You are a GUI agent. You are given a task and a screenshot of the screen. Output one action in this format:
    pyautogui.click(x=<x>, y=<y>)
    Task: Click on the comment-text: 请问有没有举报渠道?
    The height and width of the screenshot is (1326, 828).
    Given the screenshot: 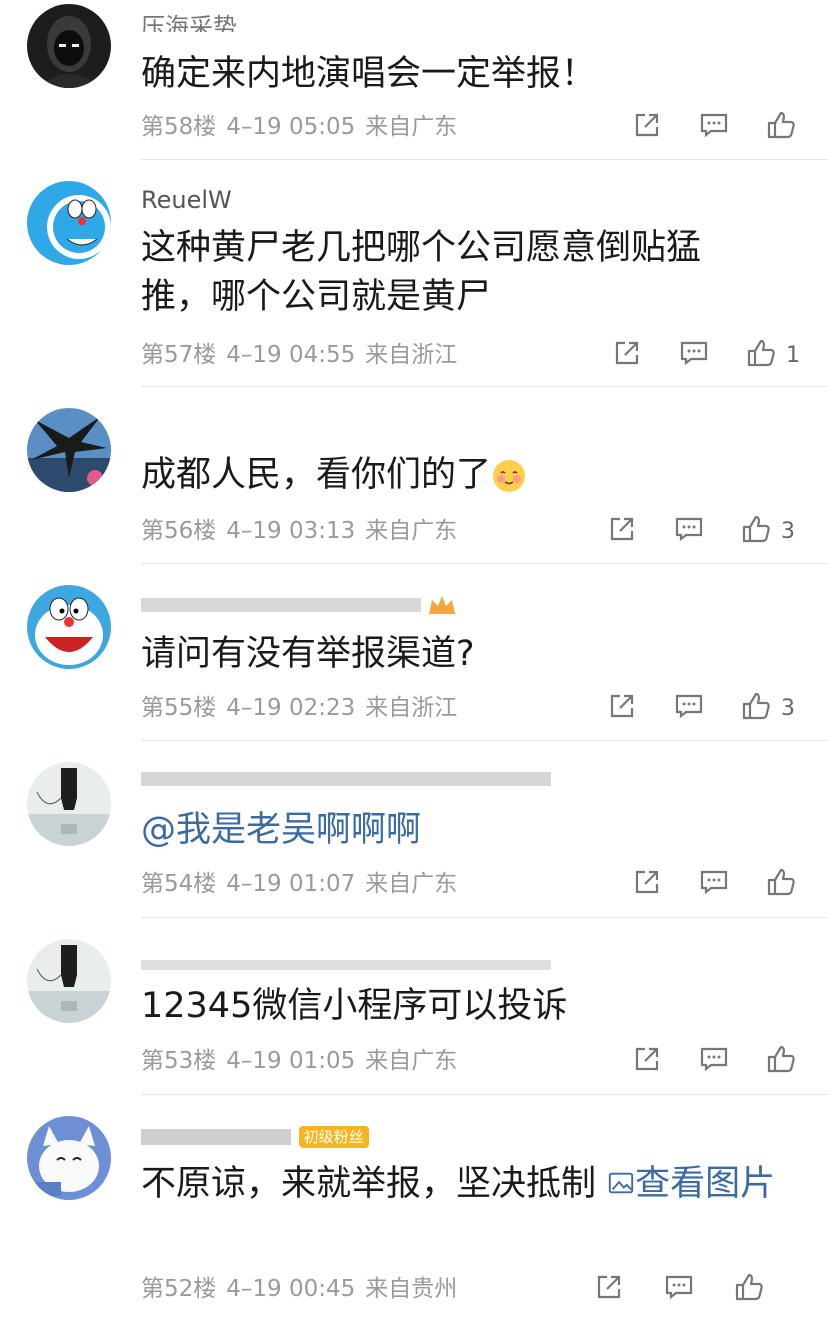 What is the action you would take?
    pyautogui.click(x=308, y=654)
    